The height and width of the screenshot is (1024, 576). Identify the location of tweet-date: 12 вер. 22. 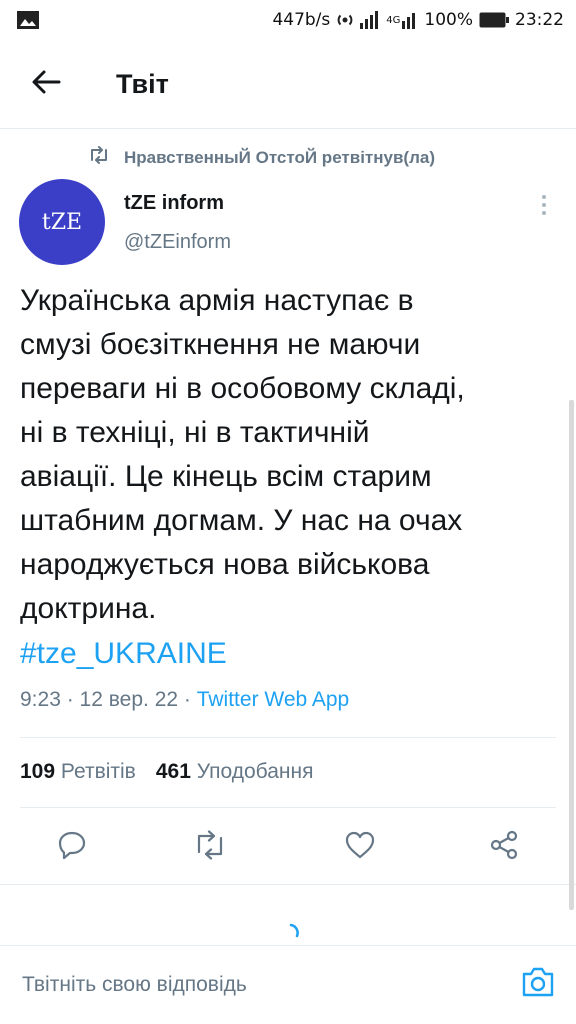
(129, 699).